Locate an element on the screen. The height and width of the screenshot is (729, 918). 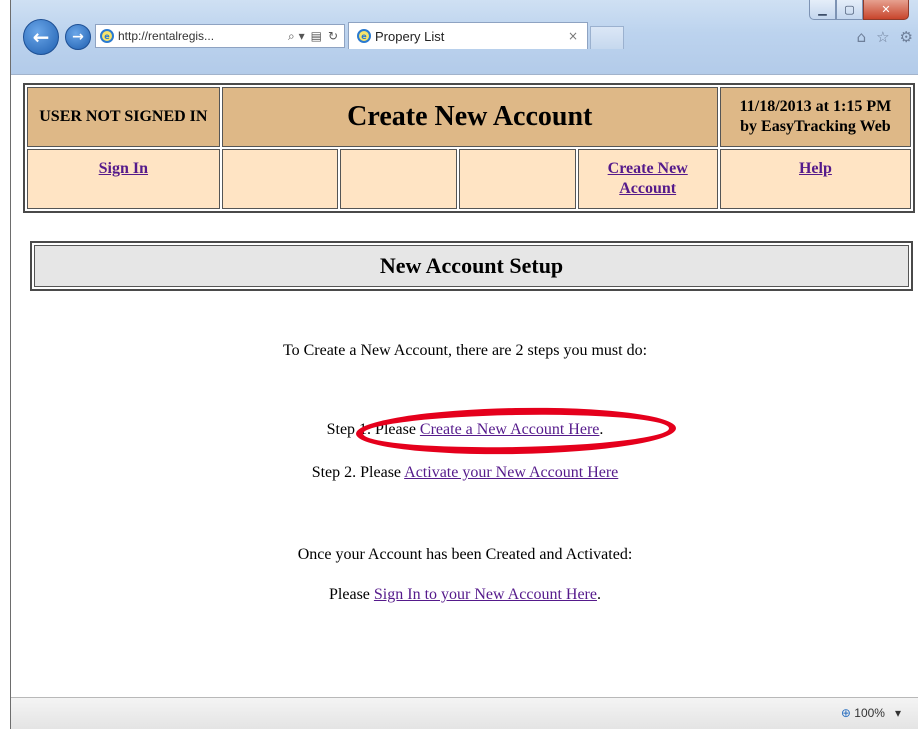
tab-propery-list: e Propery List × is located at coordinates (468, 35).